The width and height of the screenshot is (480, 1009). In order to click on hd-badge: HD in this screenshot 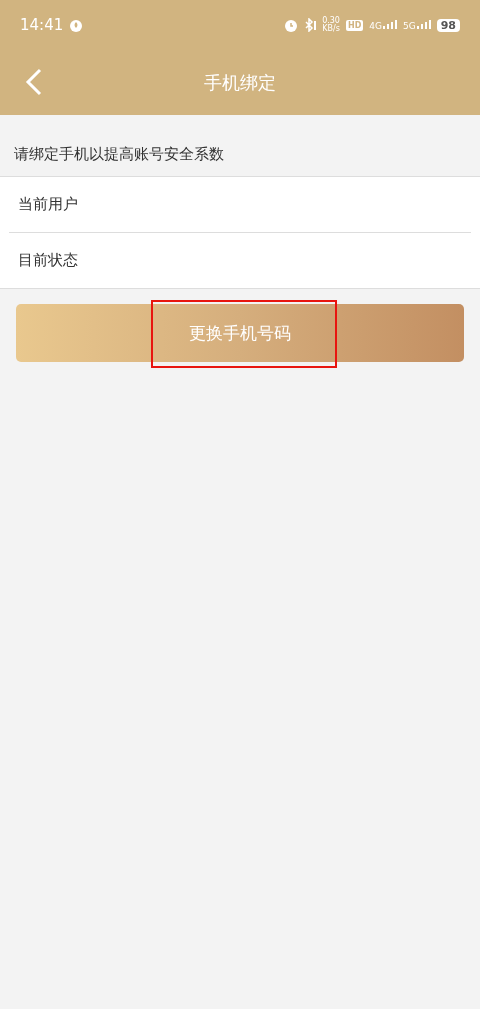, I will do `click(354, 25)`.